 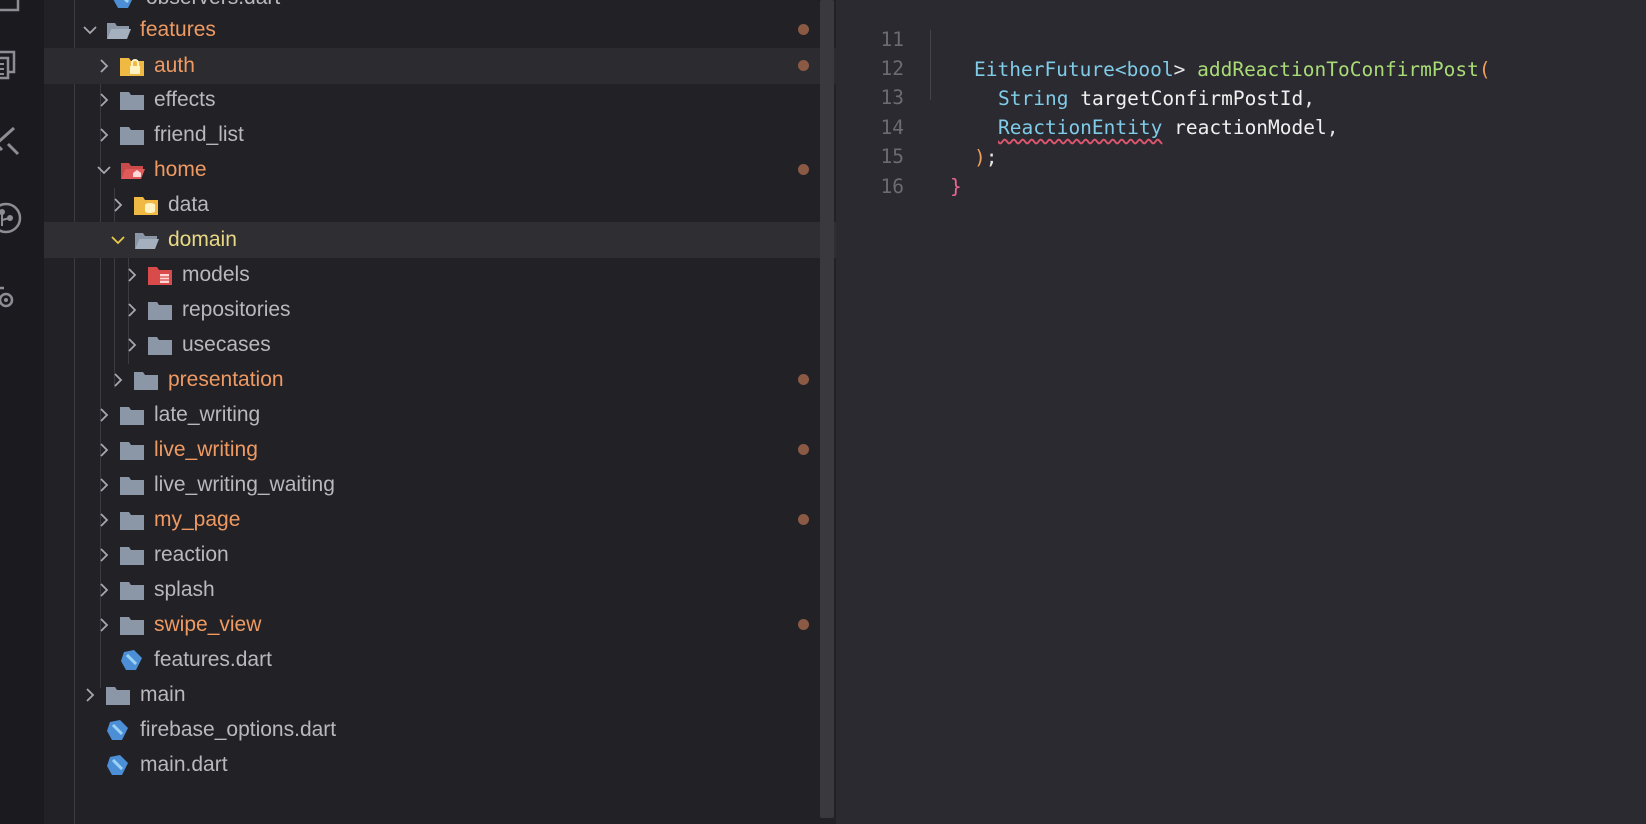 What do you see at coordinates (440, 485) in the screenshot?
I see `tree-item-live-writing-waiting: live_writing_waiting` at bounding box center [440, 485].